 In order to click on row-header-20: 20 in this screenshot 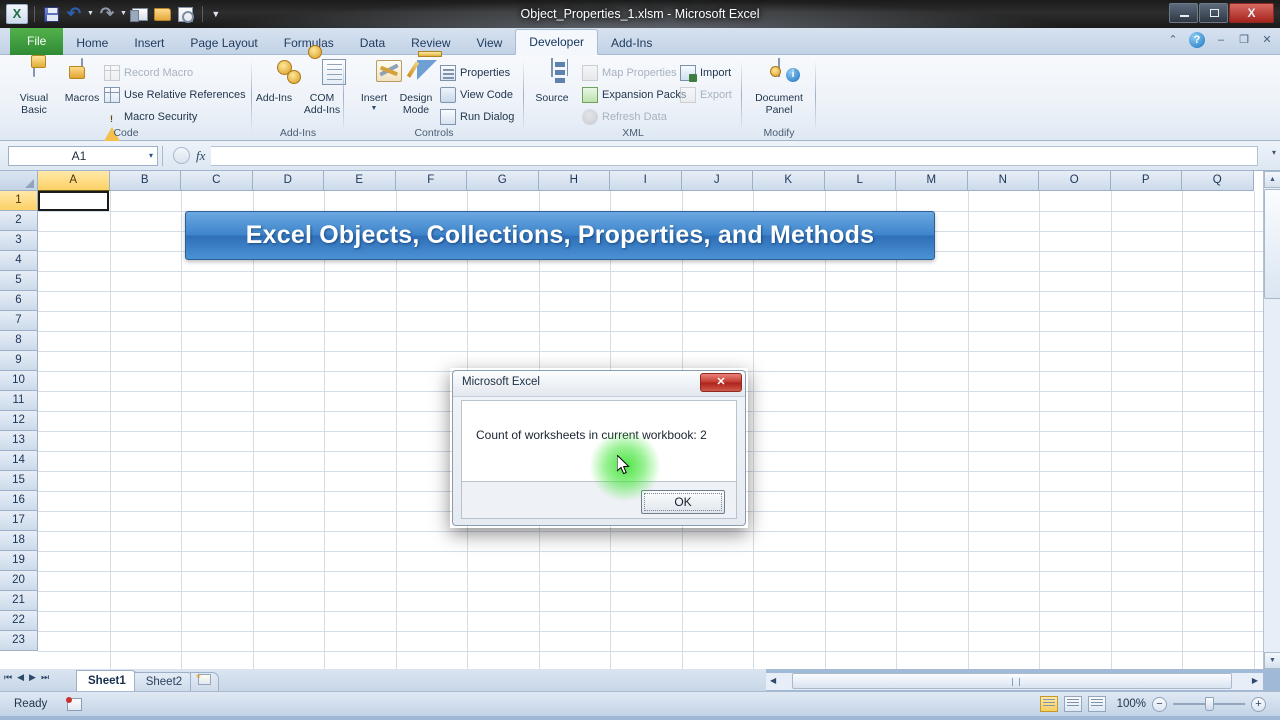, I will do `click(19, 581)`.